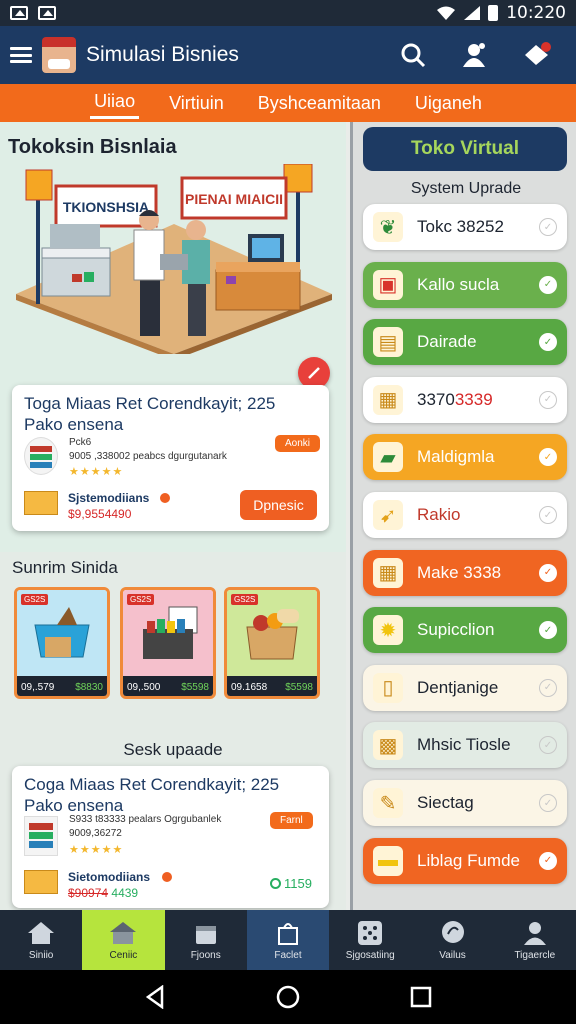  Describe the element at coordinates (272, 634) in the screenshot. I see `box-product-icon` at that location.